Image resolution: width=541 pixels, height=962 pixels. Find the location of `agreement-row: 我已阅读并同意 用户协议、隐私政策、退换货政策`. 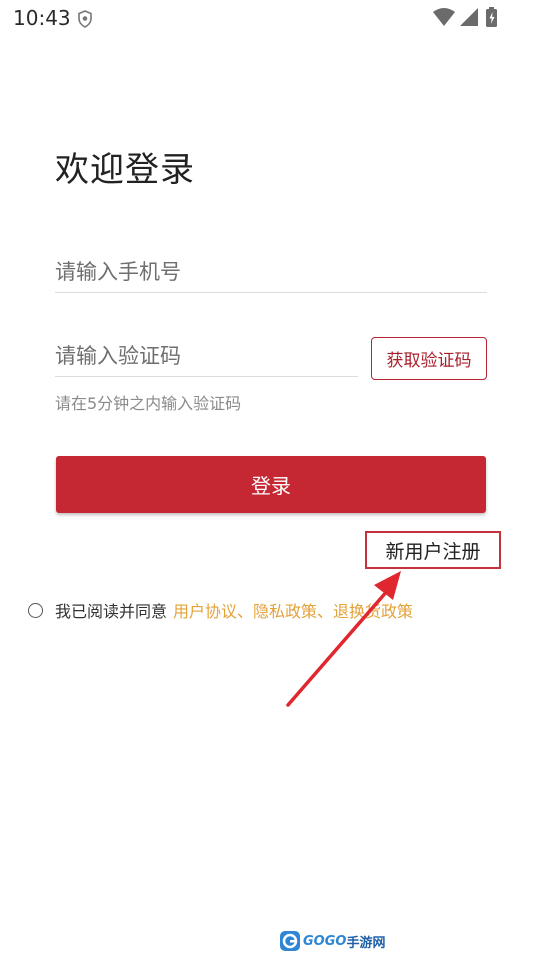

agreement-row: 我已阅读并同意 用户协议、隐私政策、退换货政策 is located at coordinates (220, 610).